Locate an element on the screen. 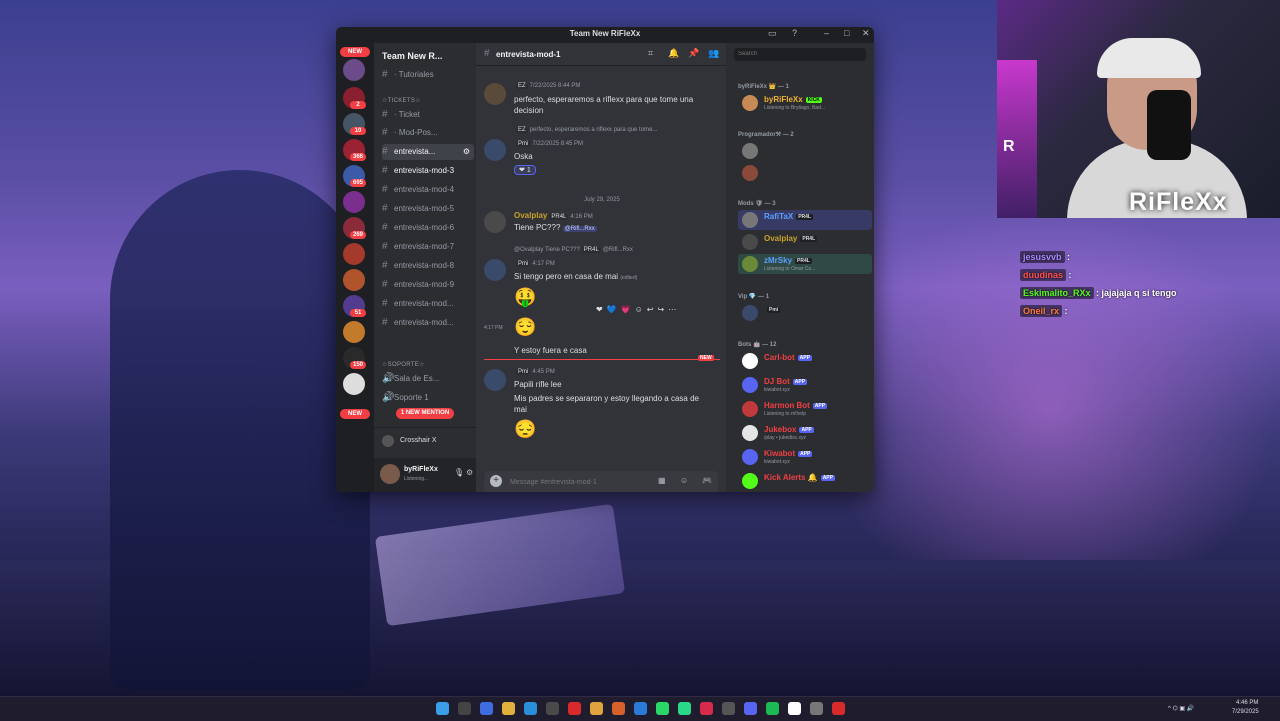  member-item: Harmon Bot APP Listening to m!help is located at coordinates (805, 409).